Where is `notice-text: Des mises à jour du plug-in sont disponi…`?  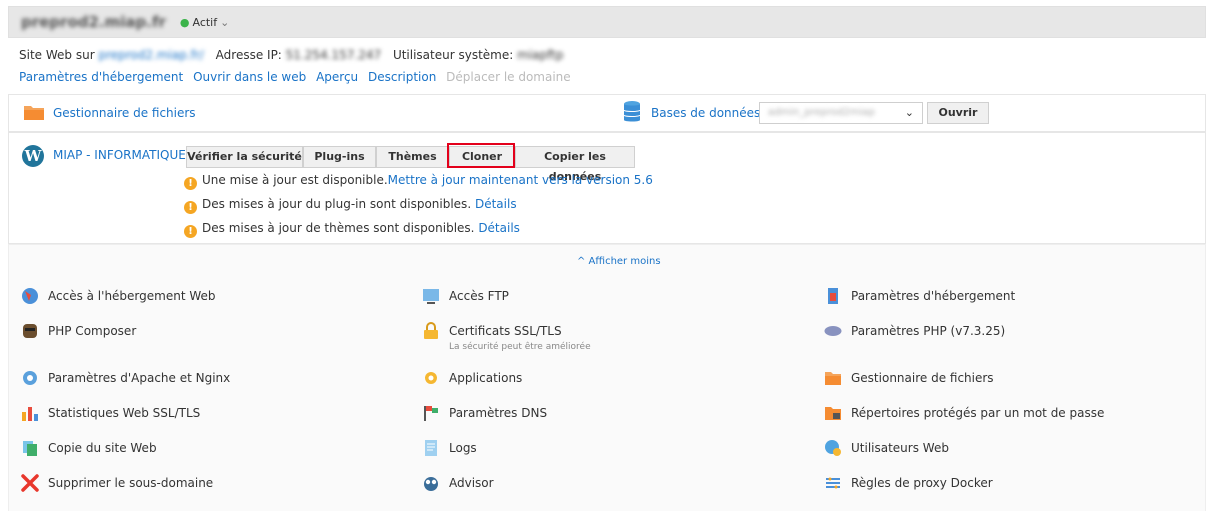
notice-text: Des mises à jour du plug-in sont disponi… is located at coordinates (337, 204).